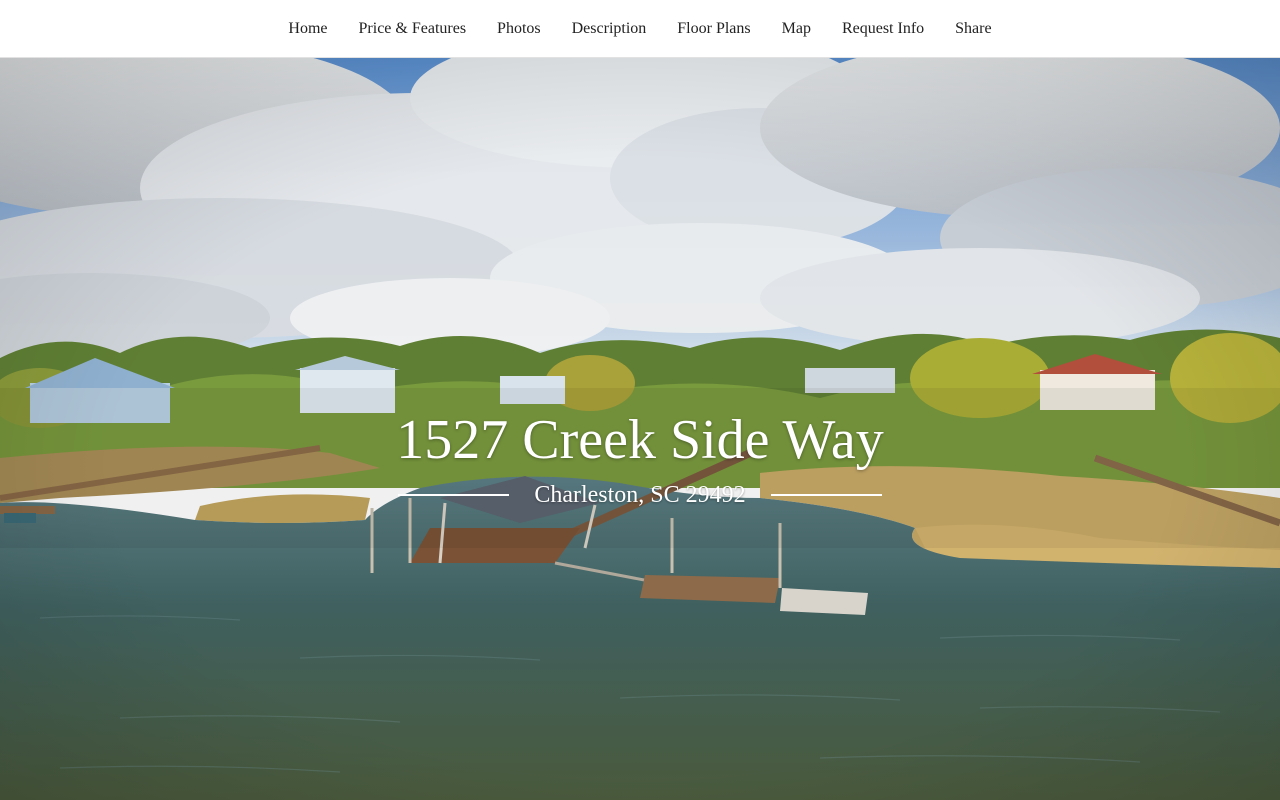  Describe the element at coordinates (519, 28) in the screenshot. I see `nav-photos-link: Photos` at that location.